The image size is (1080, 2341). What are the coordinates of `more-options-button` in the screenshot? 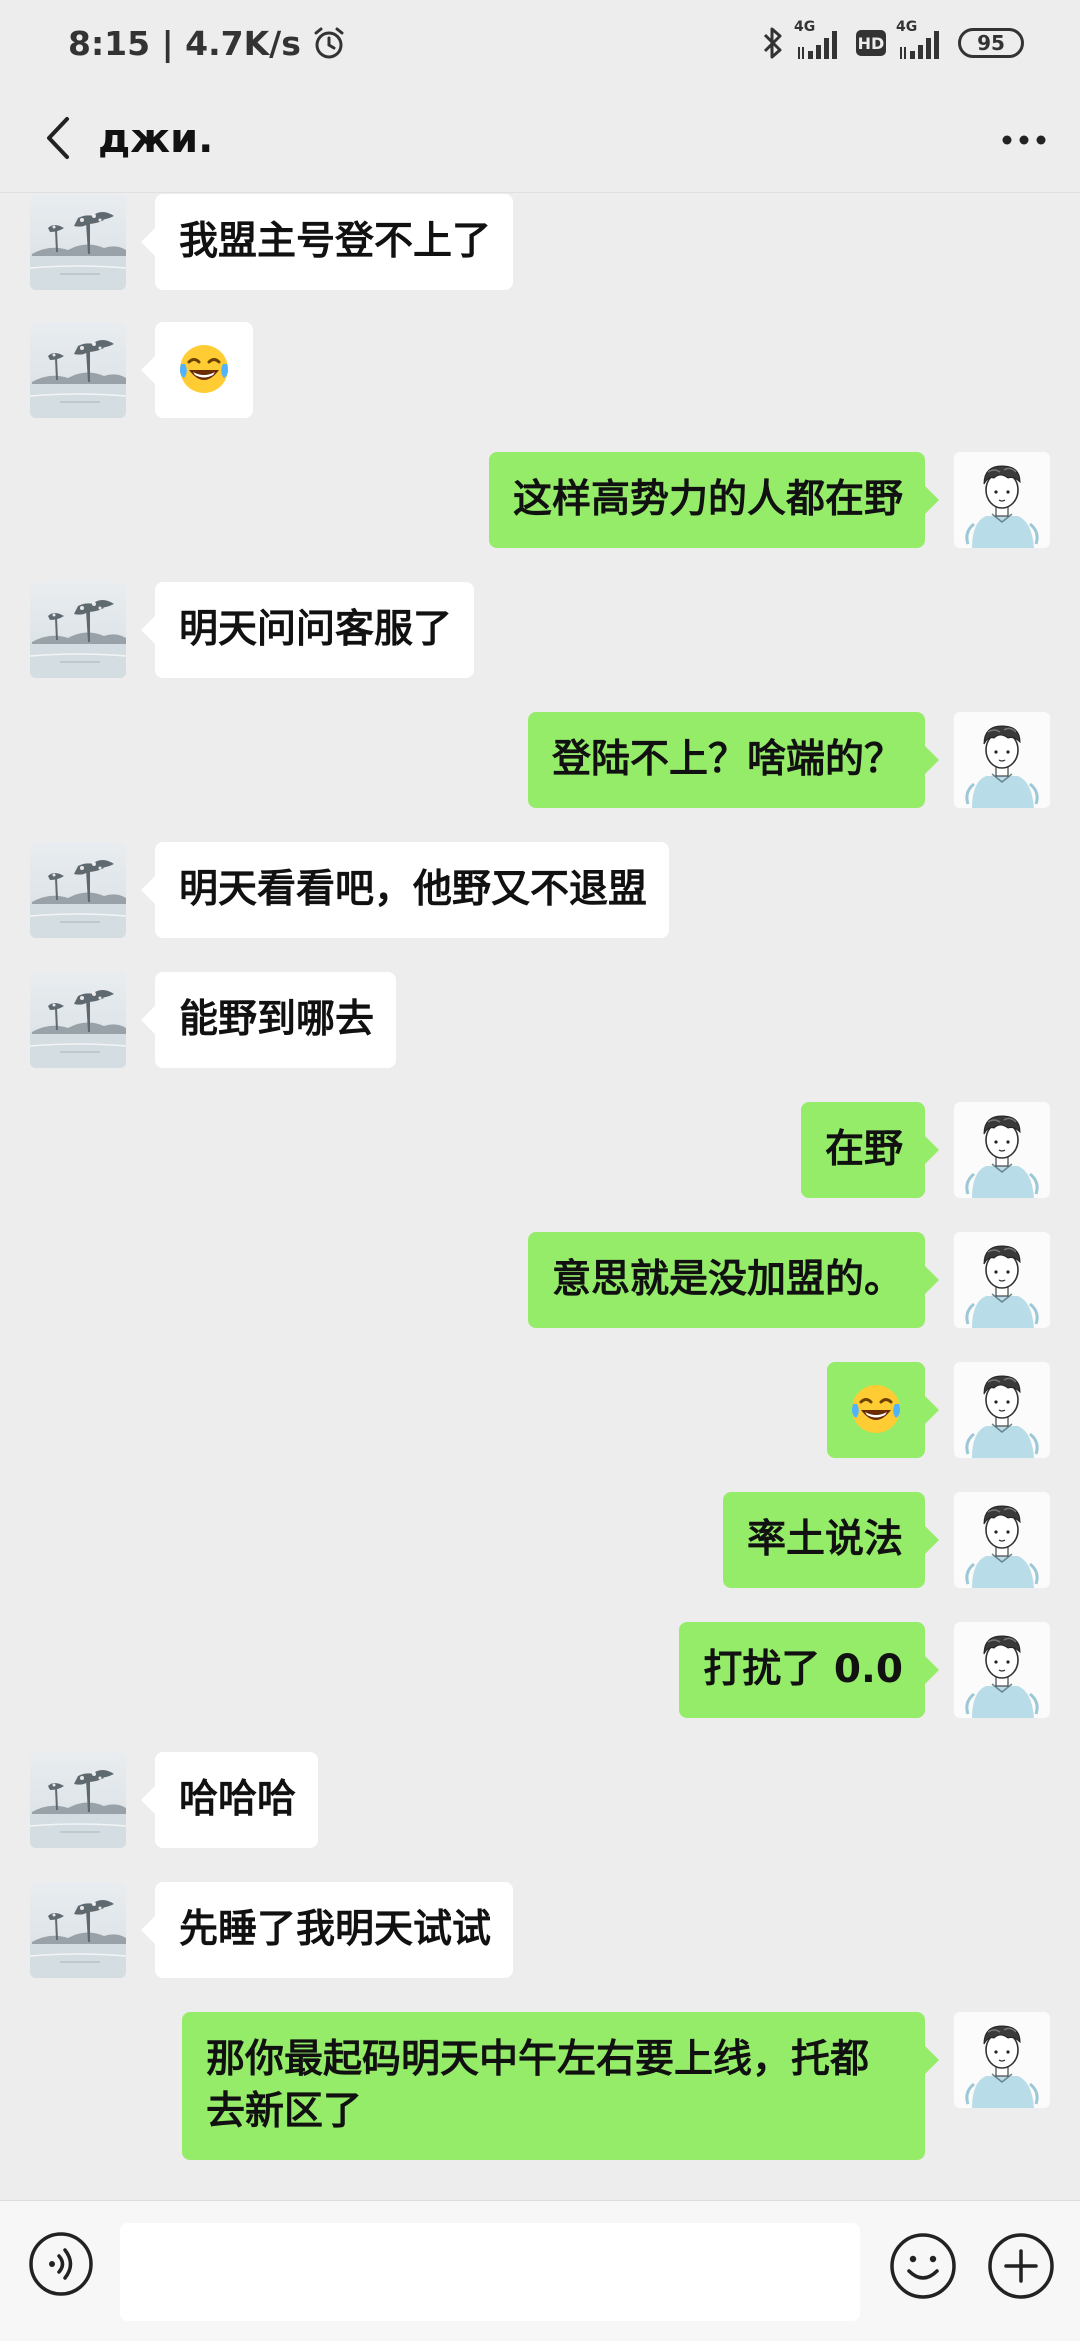 It's located at (1024, 140).